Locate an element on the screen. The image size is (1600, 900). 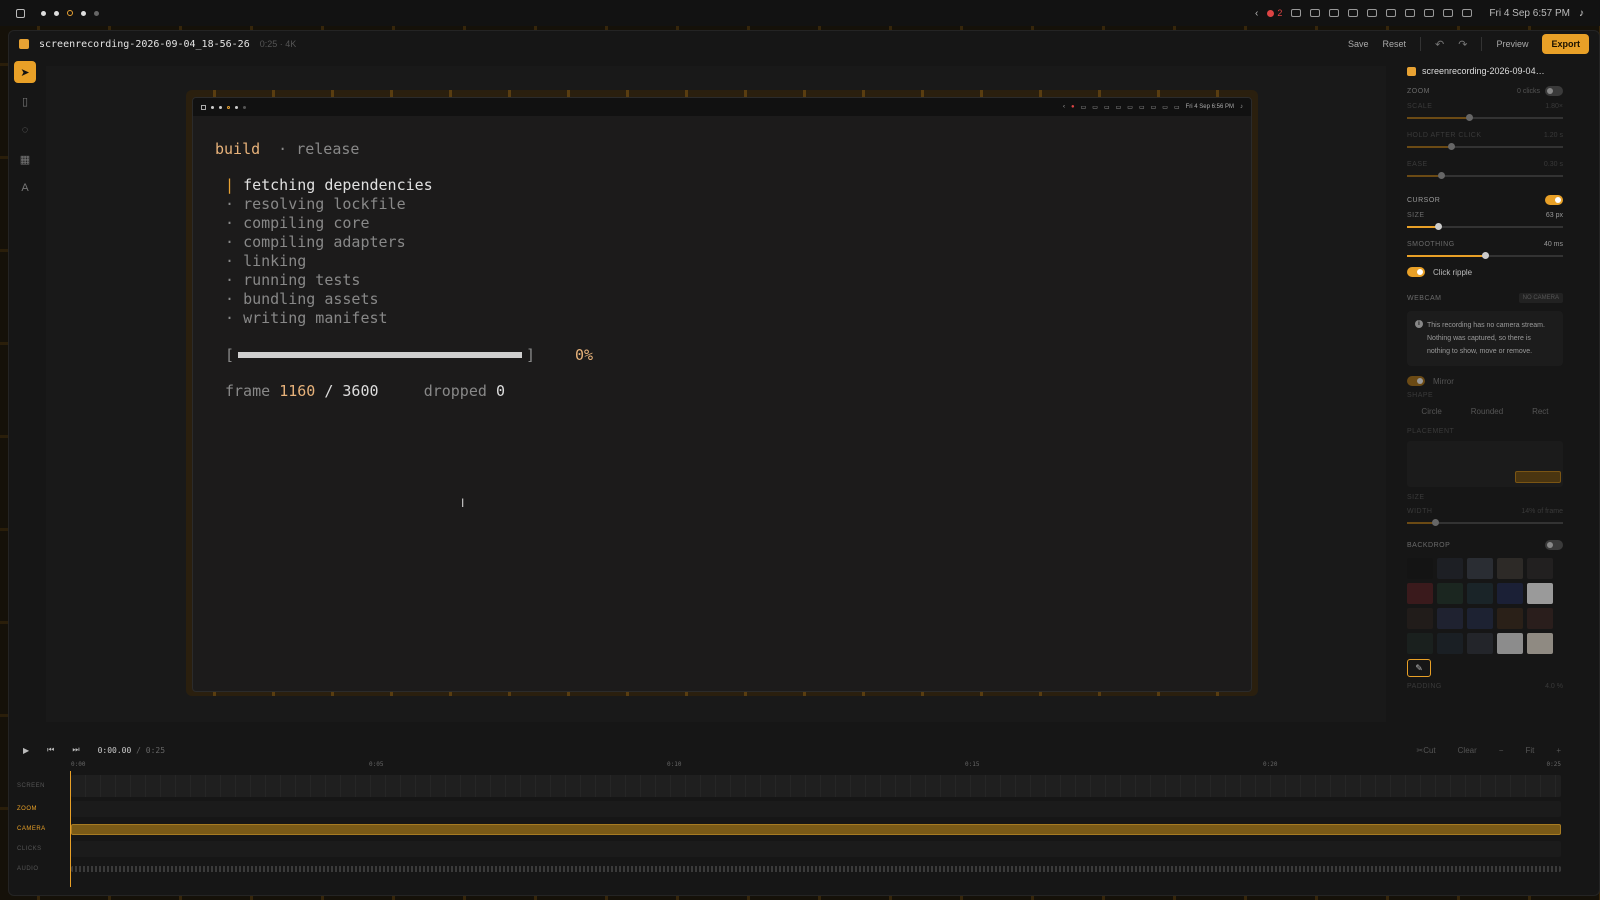
cloud-icon is located at coordinates (1372, 13).